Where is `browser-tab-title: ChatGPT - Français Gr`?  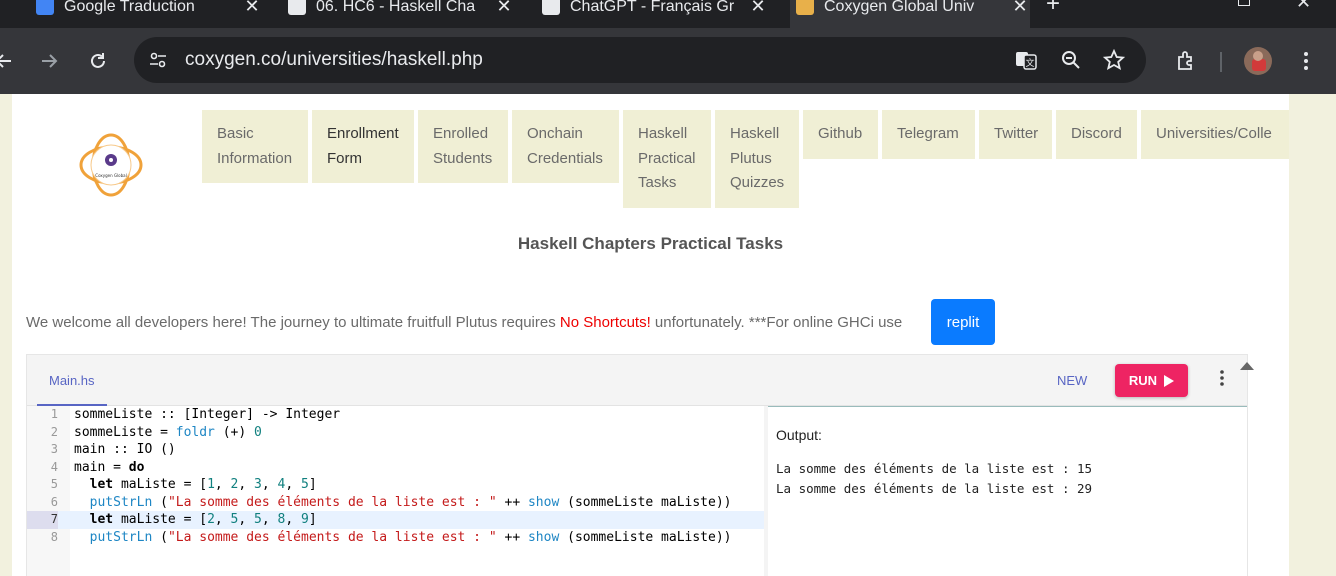
browser-tab-title: ChatGPT - Français Gr is located at coordinates (652, 7).